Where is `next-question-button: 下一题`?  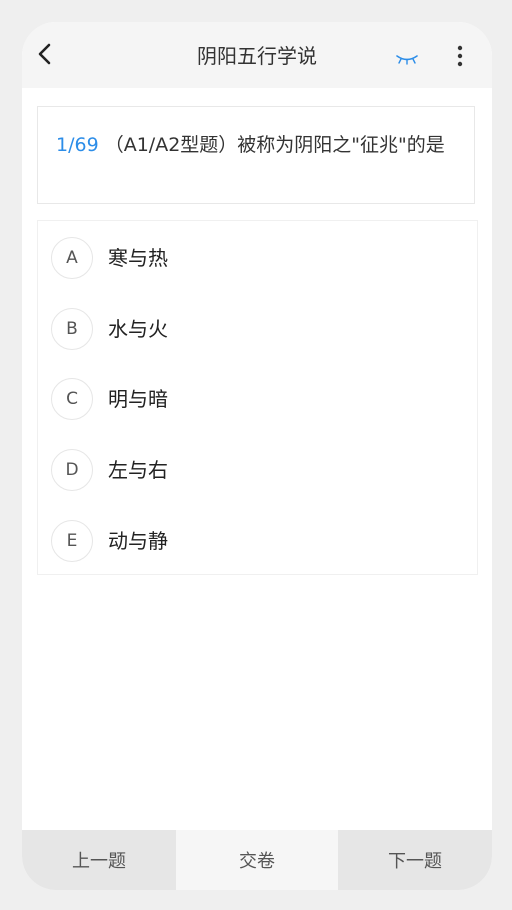
next-question-button: 下一题 is located at coordinates (415, 860).